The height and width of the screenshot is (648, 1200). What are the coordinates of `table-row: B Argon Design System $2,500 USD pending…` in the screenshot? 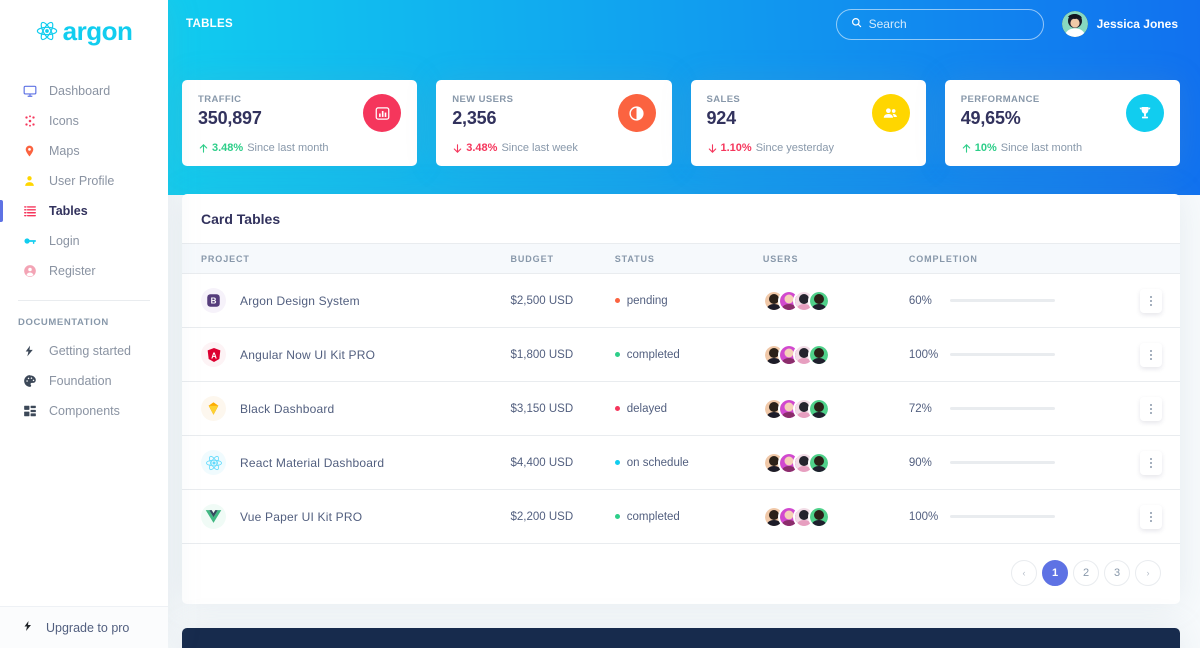 It's located at (681, 300).